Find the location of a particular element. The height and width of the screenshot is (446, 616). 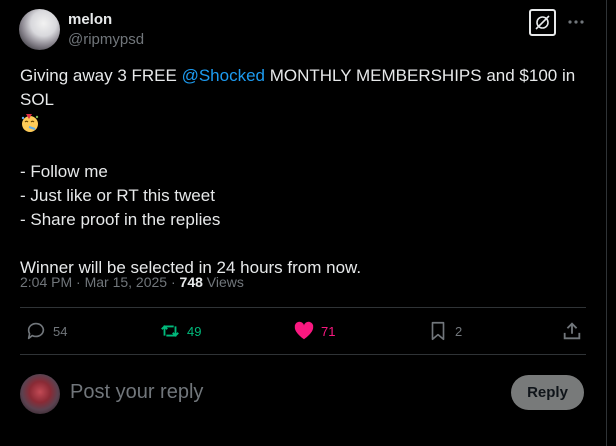

tweet-meta: 2:04 PM · Mar 15, 2025 · 748 Views is located at coordinates (132, 282).